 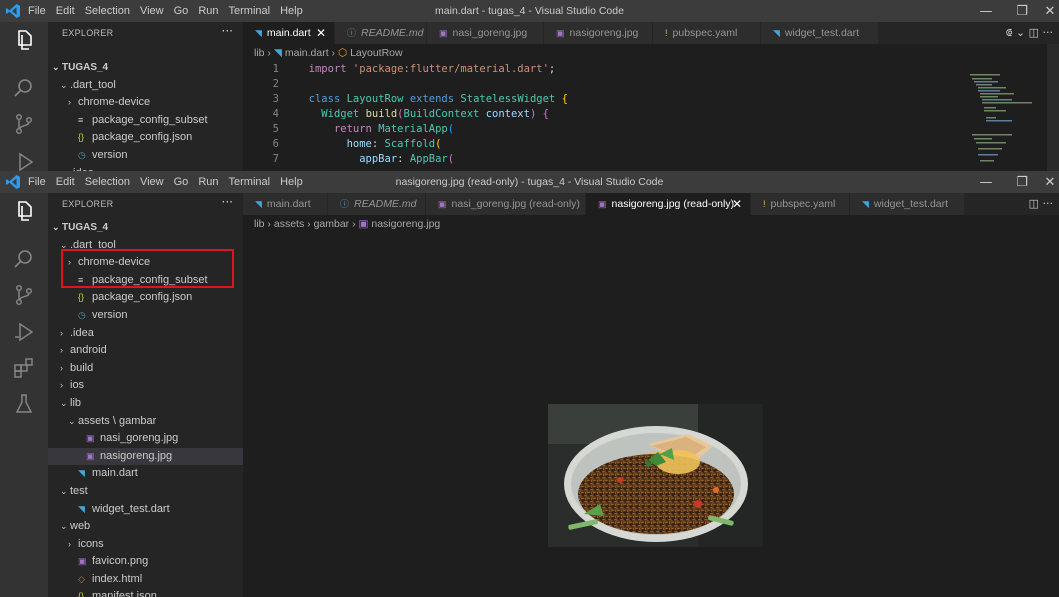 I want to click on breadcrumb-item: assets, so click(x=289, y=224).